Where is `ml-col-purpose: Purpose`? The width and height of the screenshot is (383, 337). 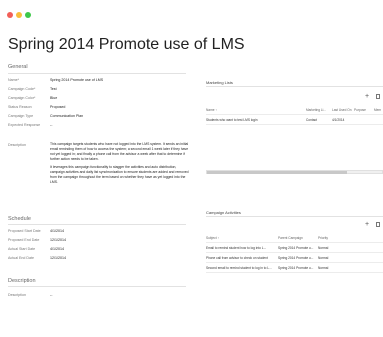 ml-col-purpose: Purpose is located at coordinates (360, 110).